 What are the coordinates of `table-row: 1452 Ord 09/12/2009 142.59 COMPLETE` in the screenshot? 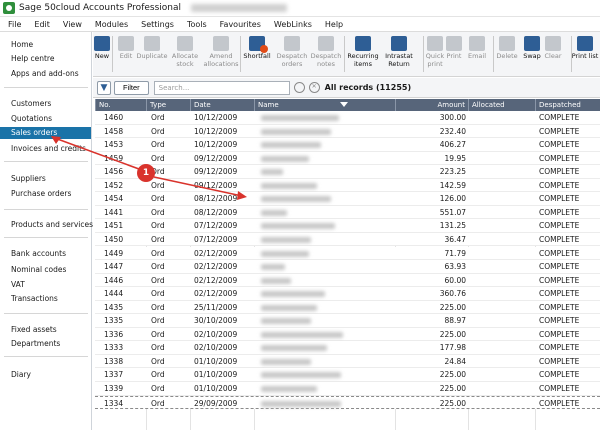 It's located at (347, 185).